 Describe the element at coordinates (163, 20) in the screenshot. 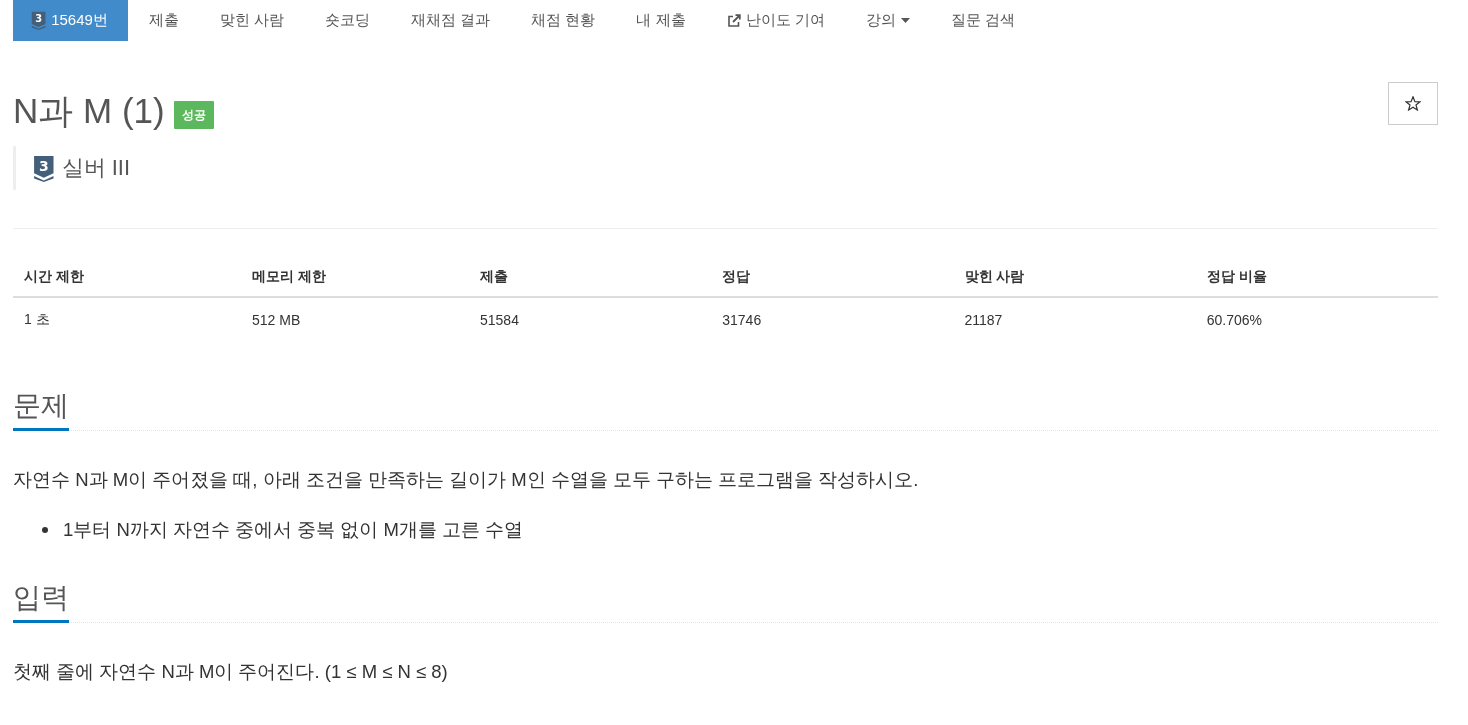

I see `nav-tab: 제출` at that location.